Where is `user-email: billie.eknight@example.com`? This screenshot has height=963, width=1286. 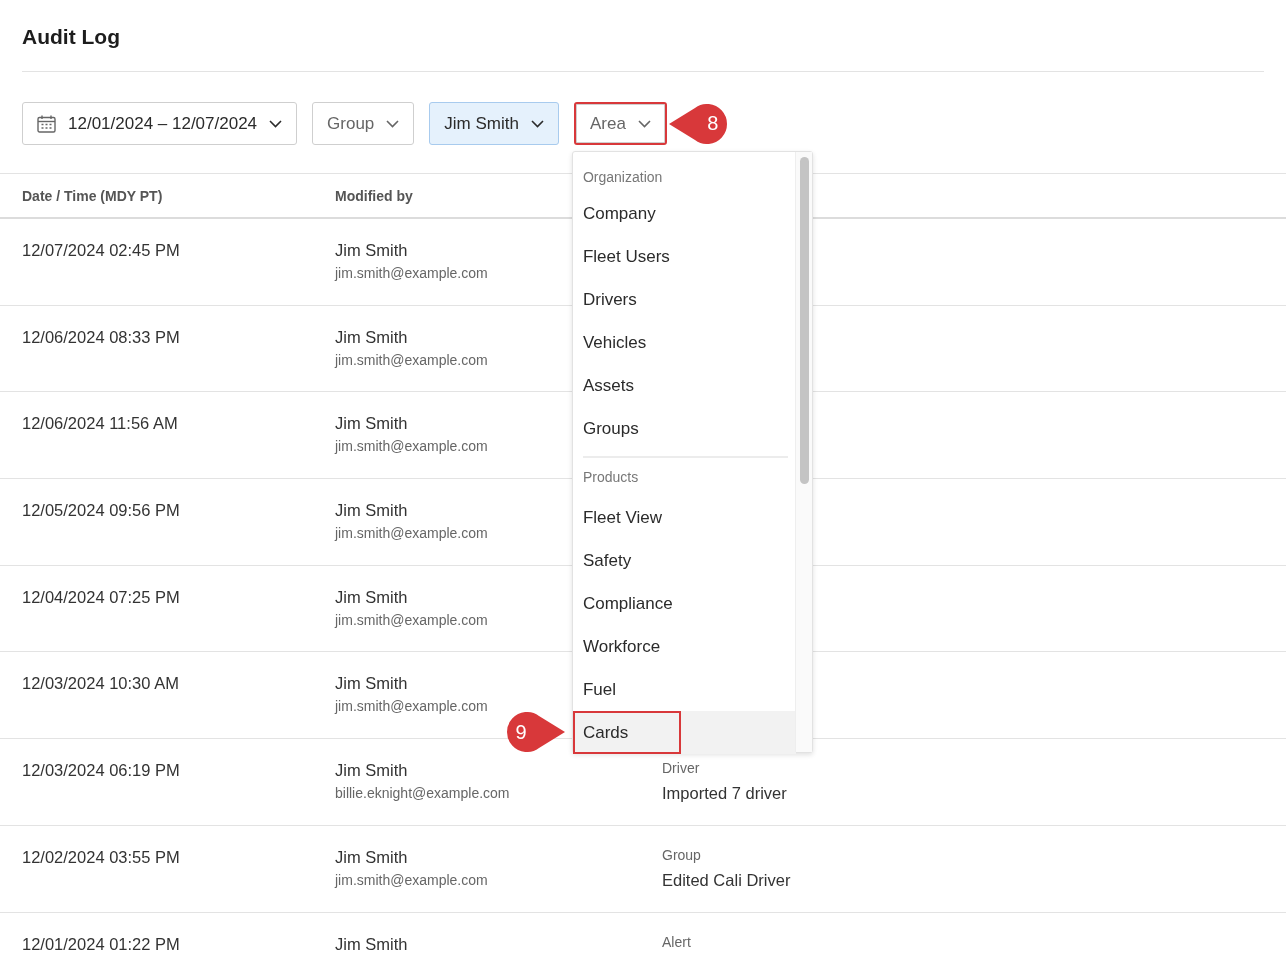 user-email: billie.eknight@example.com is located at coordinates (422, 794).